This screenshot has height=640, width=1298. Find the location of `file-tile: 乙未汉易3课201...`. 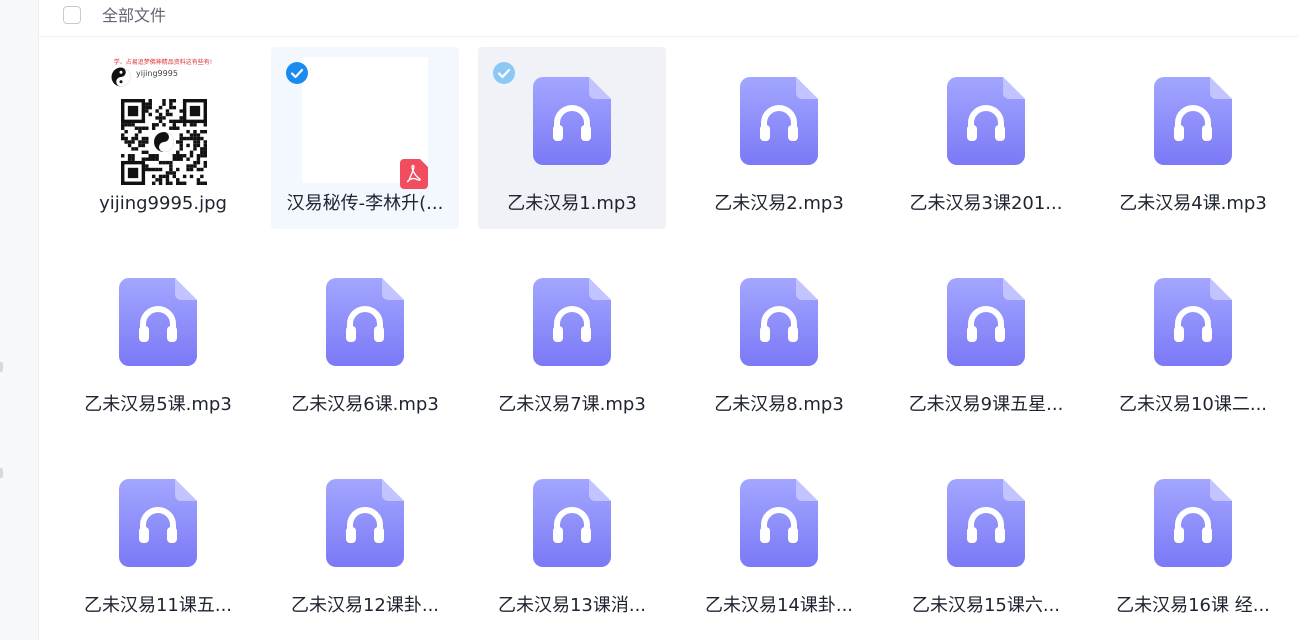

file-tile: 乙未汉易3课201... is located at coordinates (986, 138).